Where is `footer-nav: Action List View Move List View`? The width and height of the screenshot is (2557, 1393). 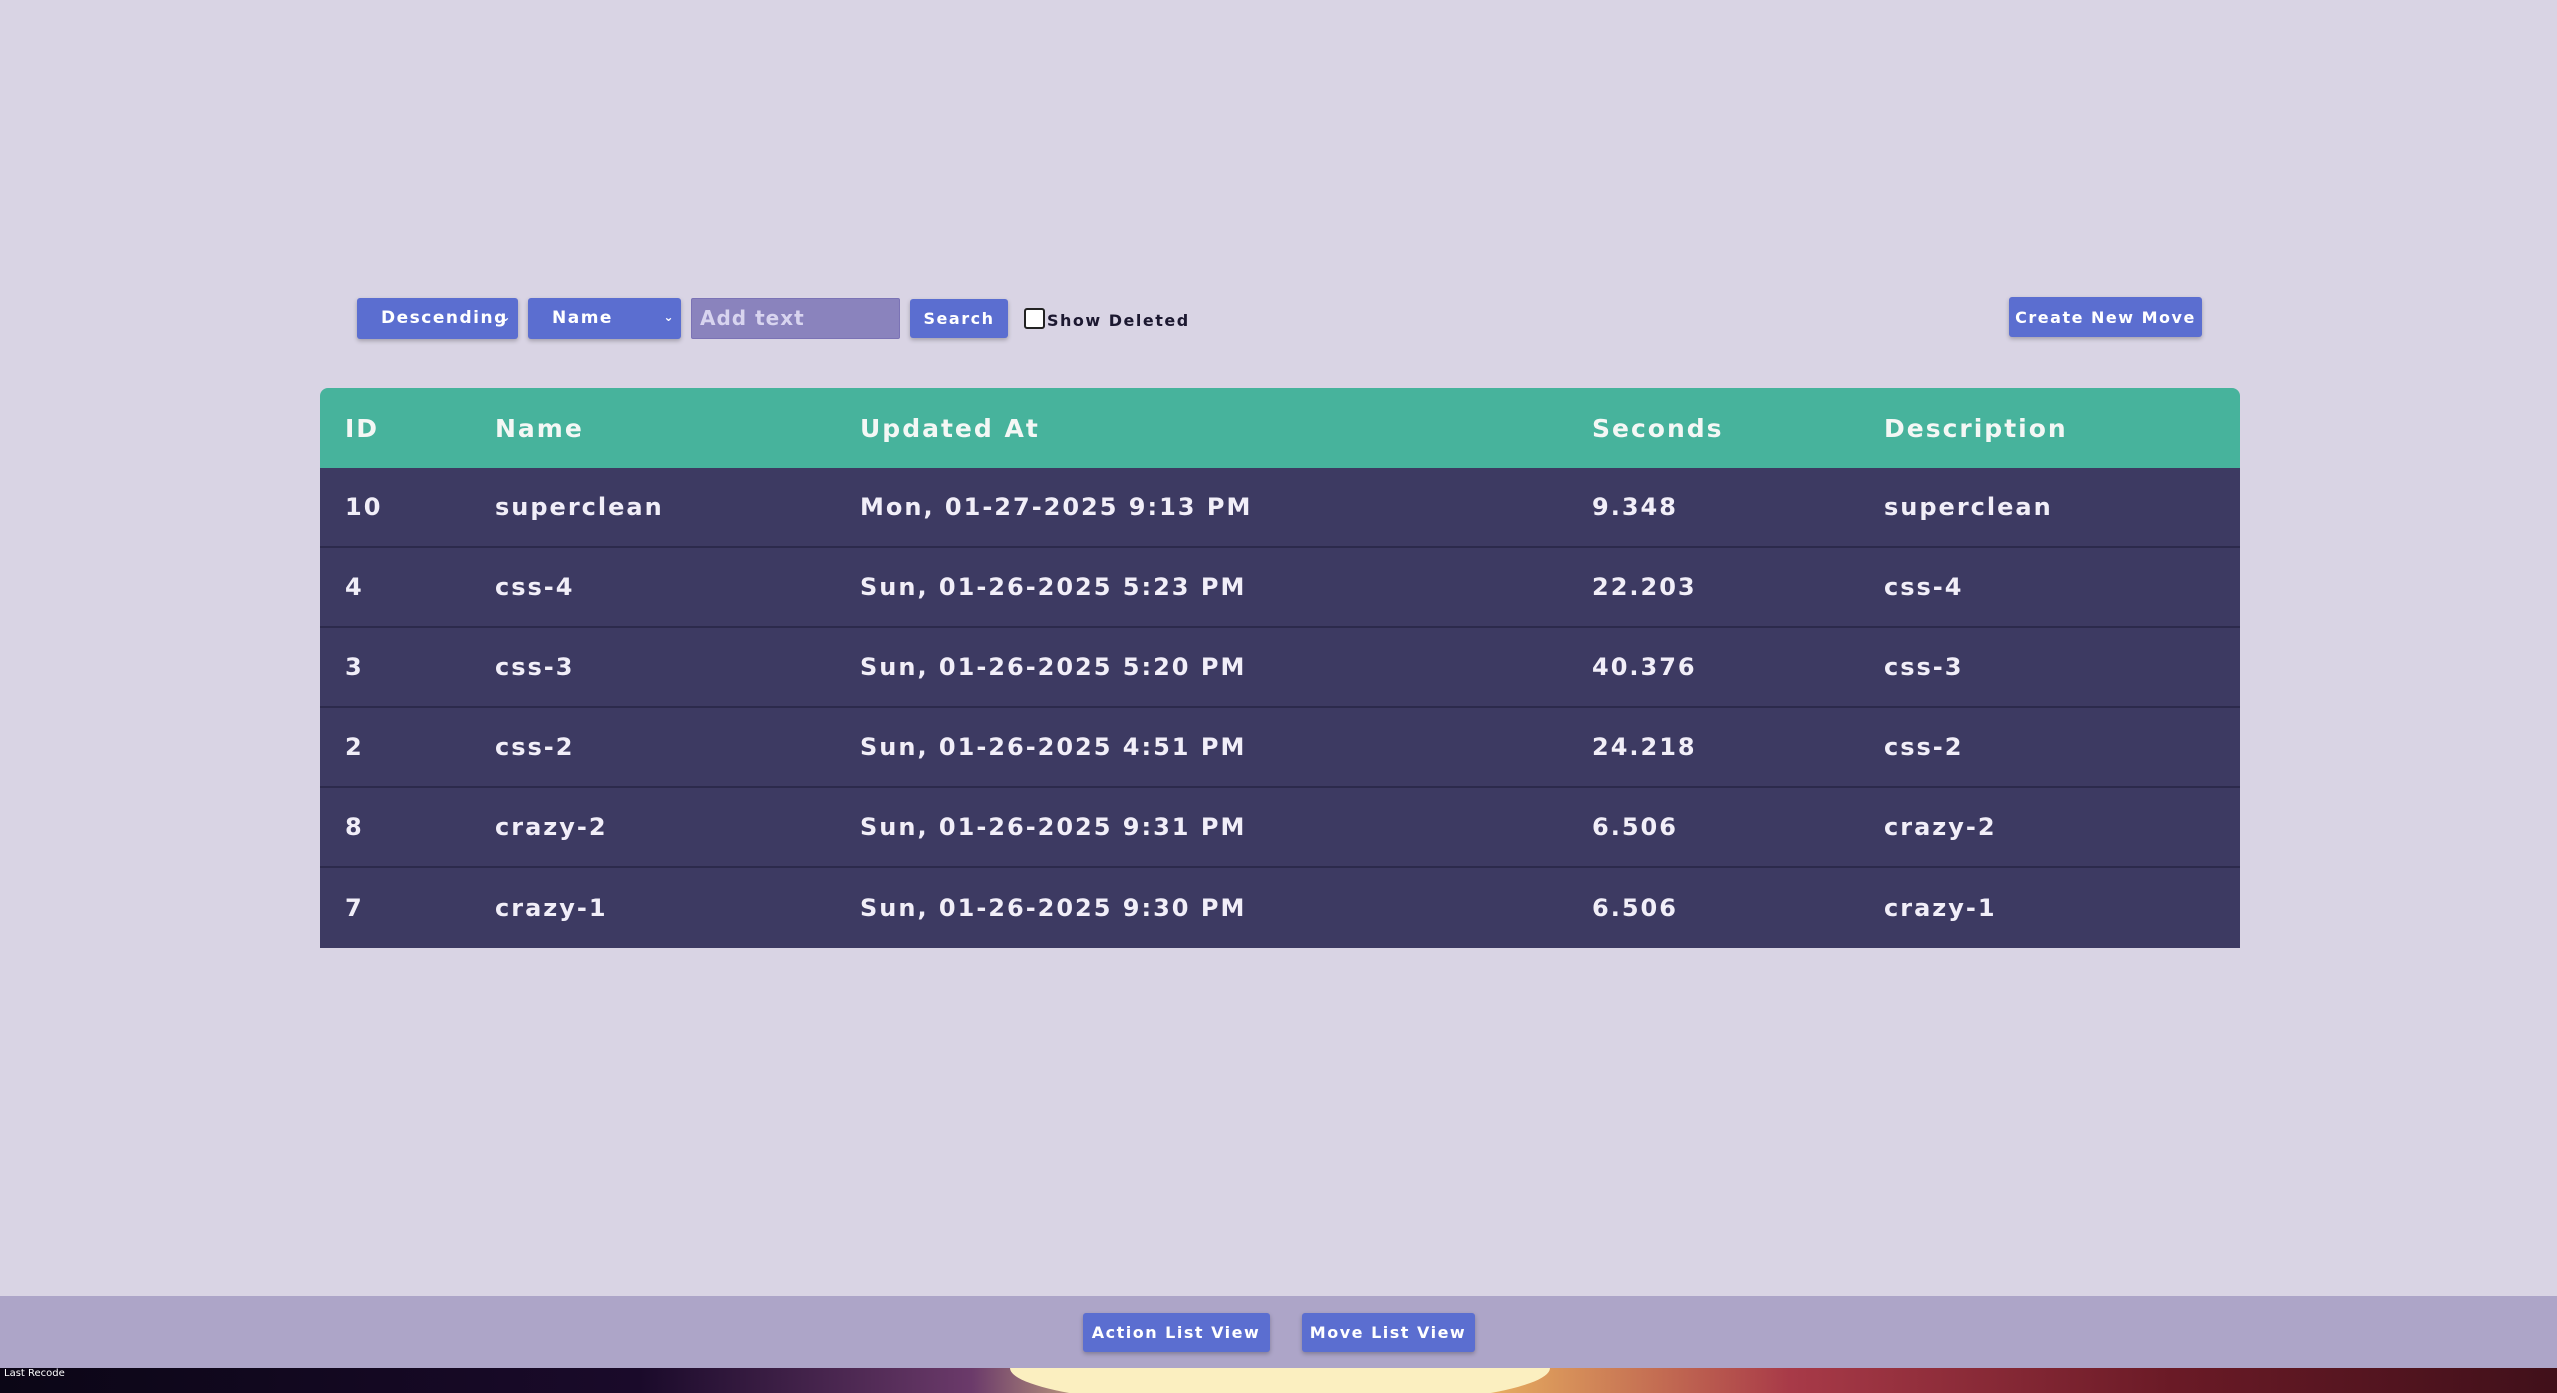 footer-nav: Action List View Move List View is located at coordinates (1278, 1332).